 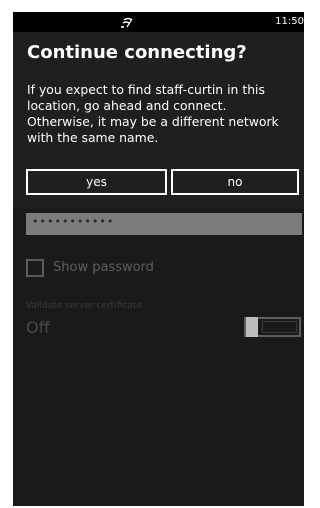 What do you see at coordinates (279, 327) in the screenshot?
I see `toggle-track` at bounding box center [279, 327].